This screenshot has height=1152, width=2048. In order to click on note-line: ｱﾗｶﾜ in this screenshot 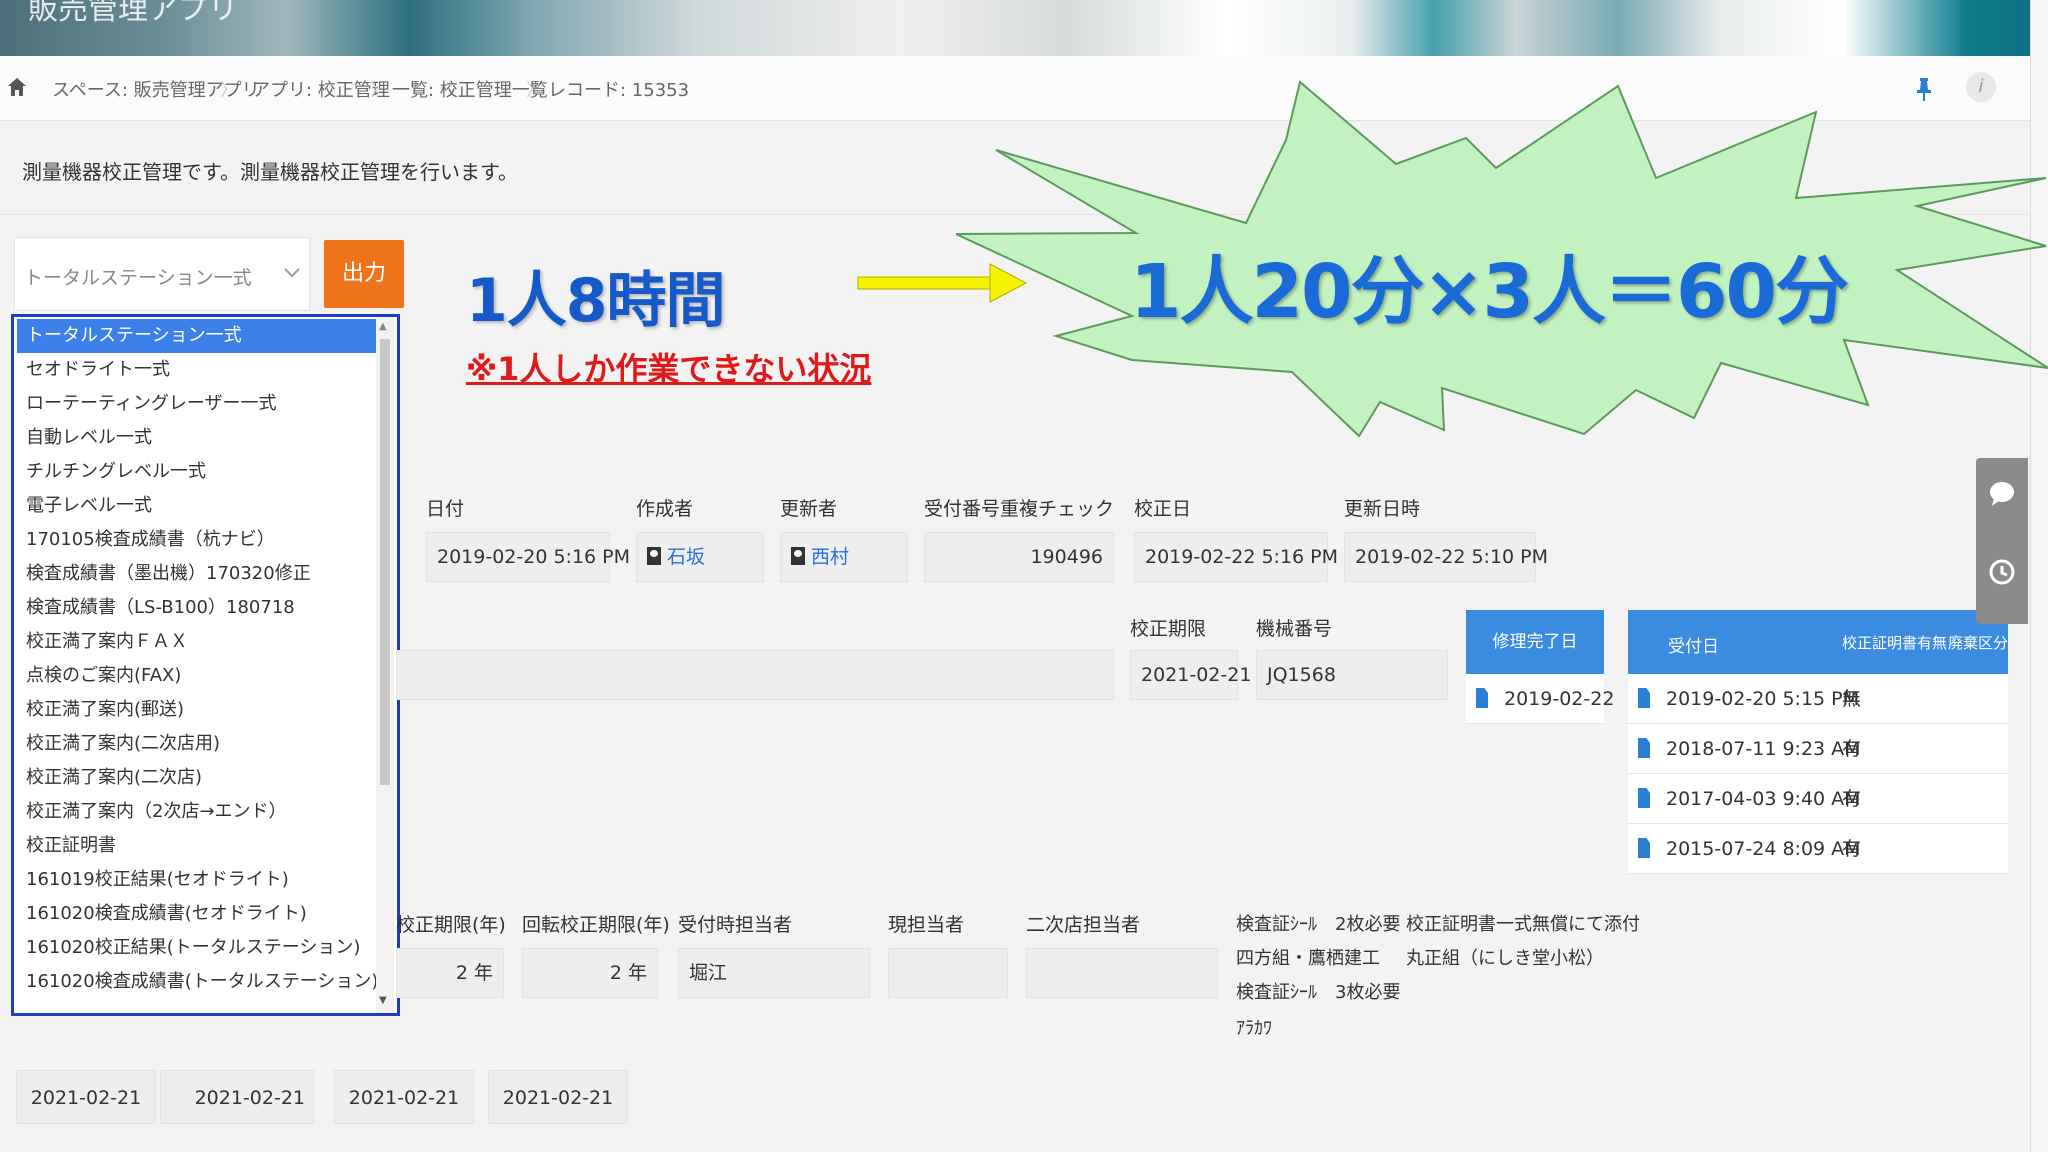, I will do `click(1254, 1028)`.